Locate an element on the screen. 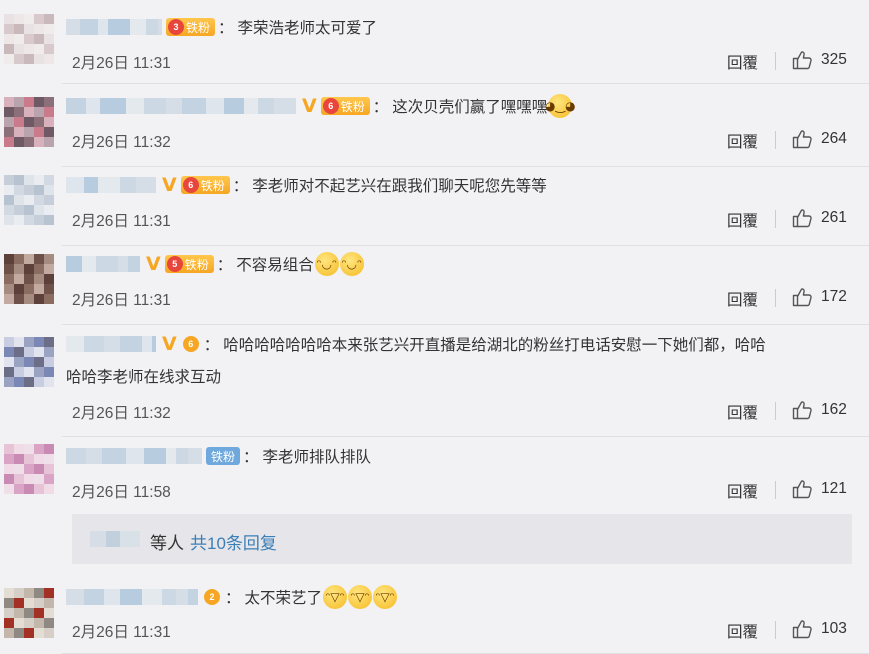  comment-header-line: 铁粉 ：李老师排队排队 is located at coordinates (218, 456).